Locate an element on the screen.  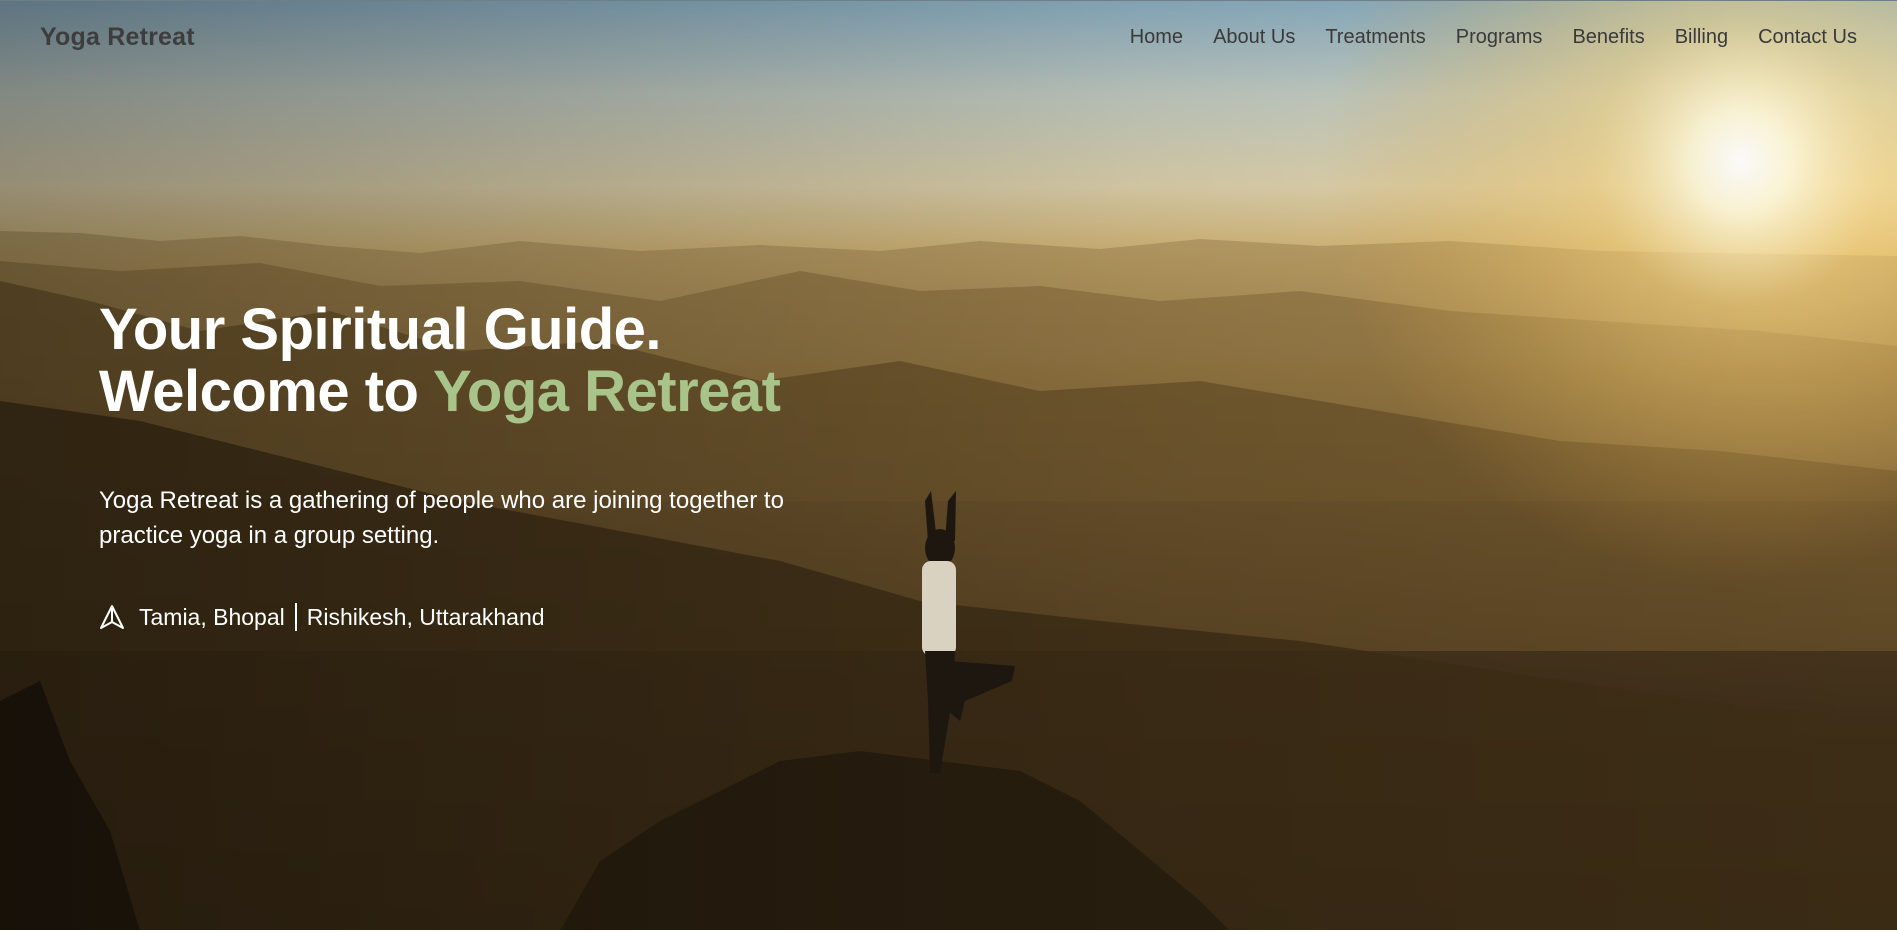
headline-accent-text: Yoga Retreat is located at coordinates (607, 391).